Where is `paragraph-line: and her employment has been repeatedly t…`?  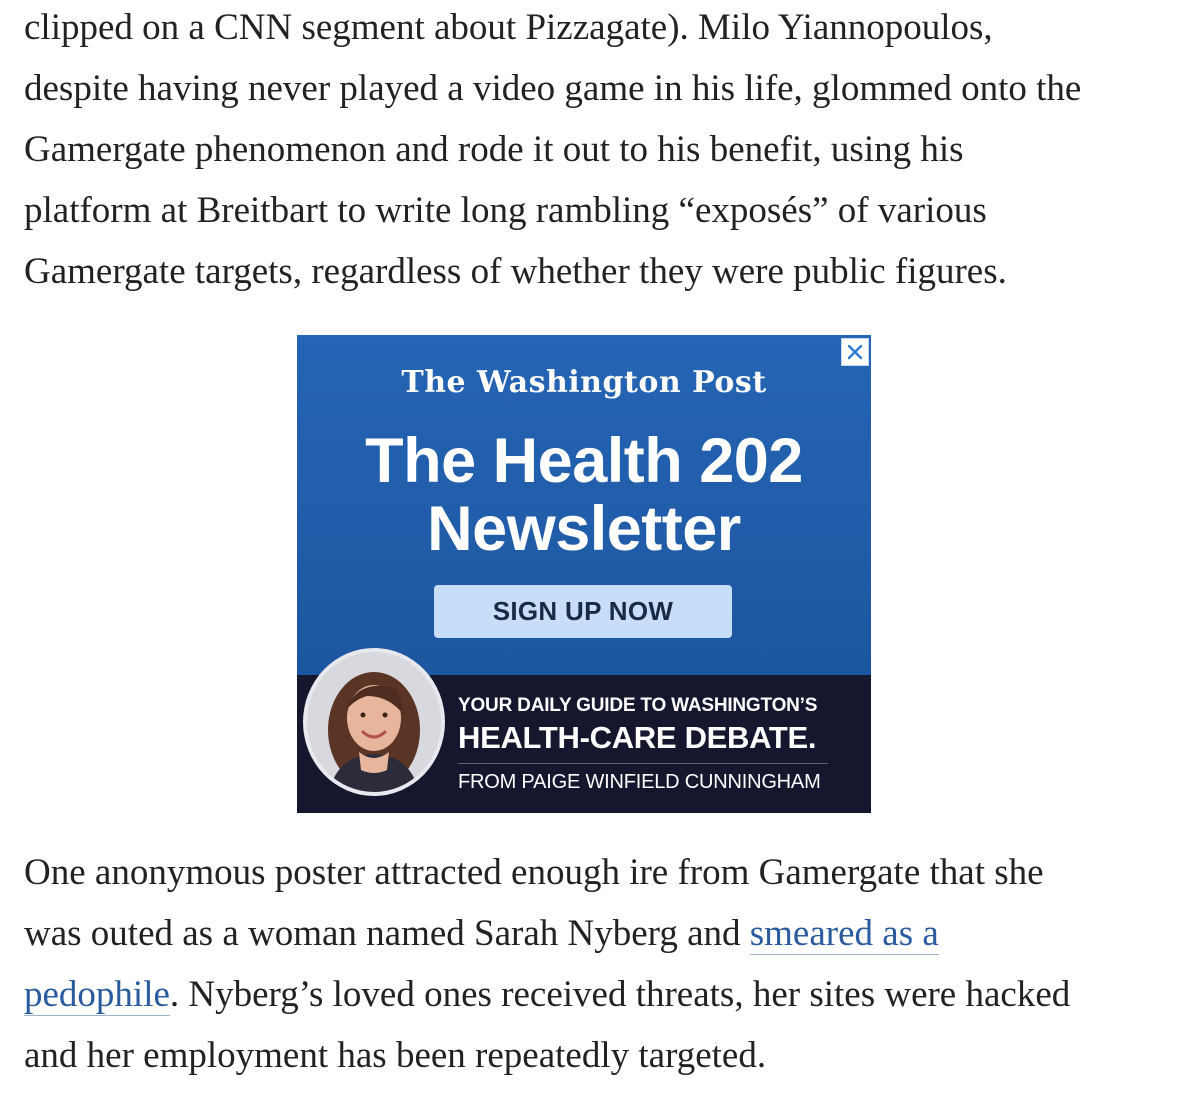 paragraph-line: and her employment has been repeatedly t… is located at coordinates (395, 1055).